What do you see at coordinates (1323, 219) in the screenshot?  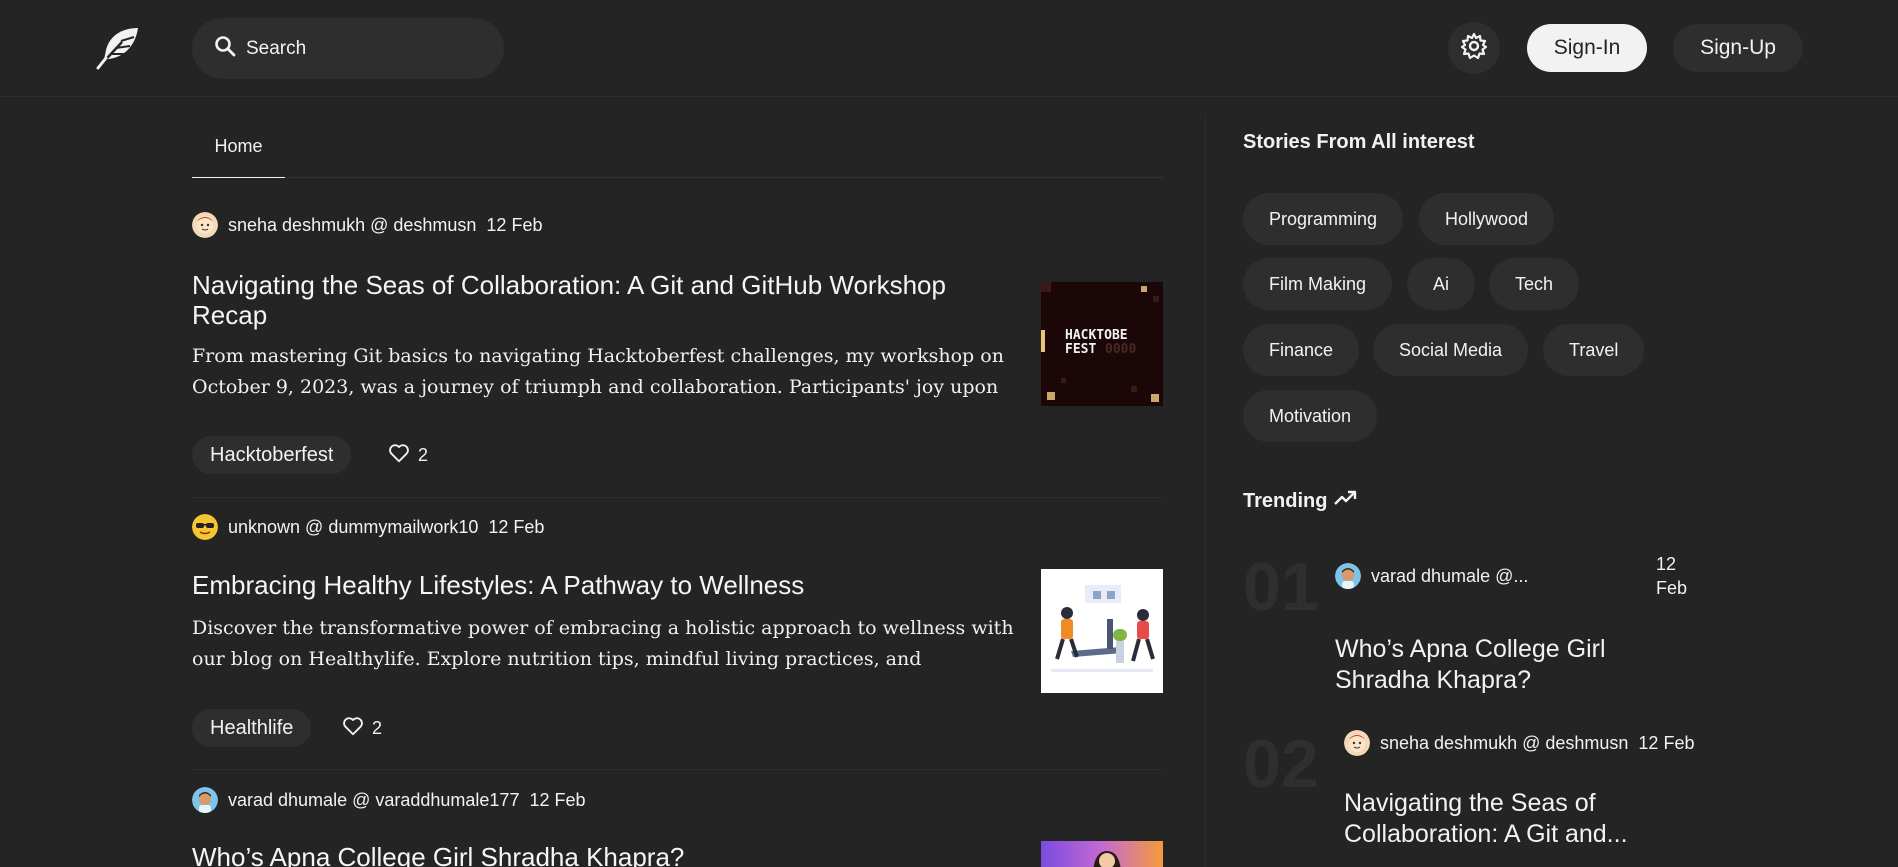 I see `chip-programming: Programming` at bounding box center [1323, 219].